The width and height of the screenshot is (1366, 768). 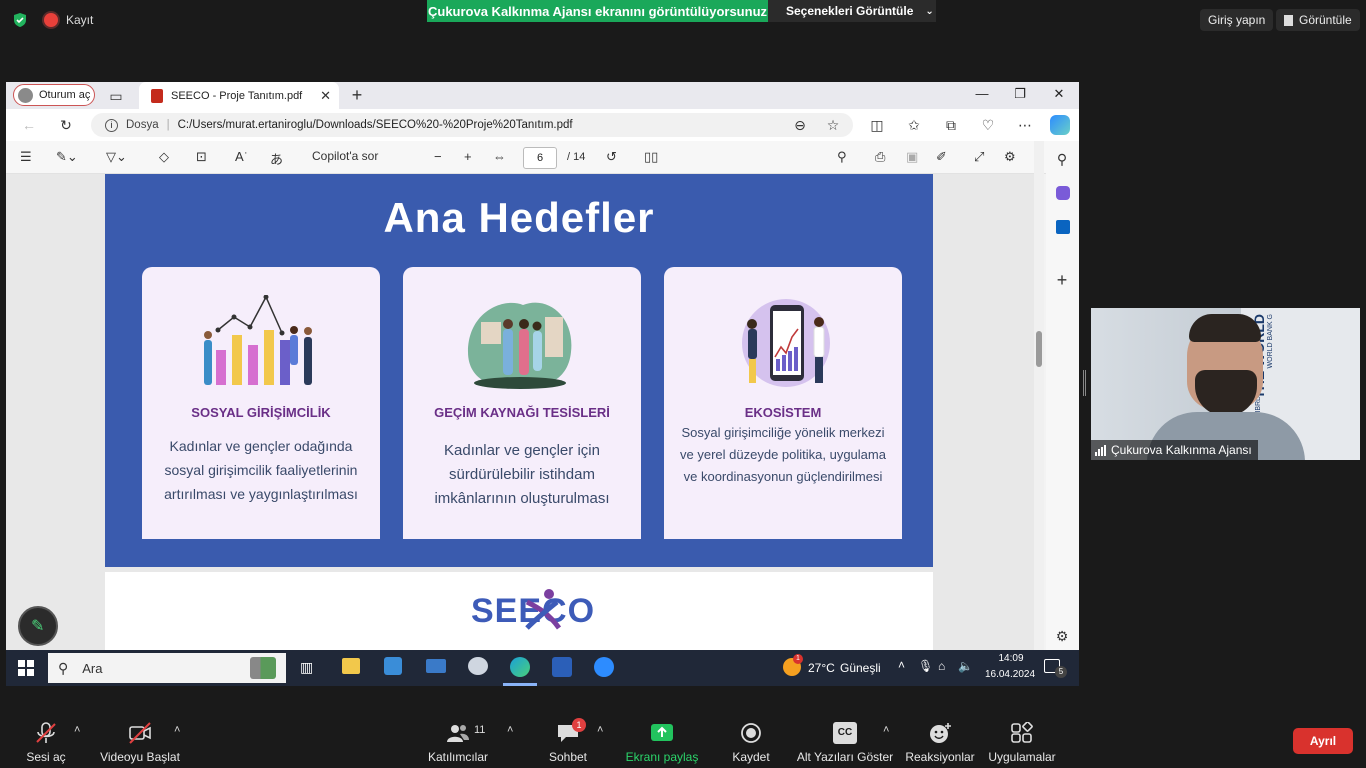 I want to click on pdf-scrollbar, so click(x=1039, y=395).